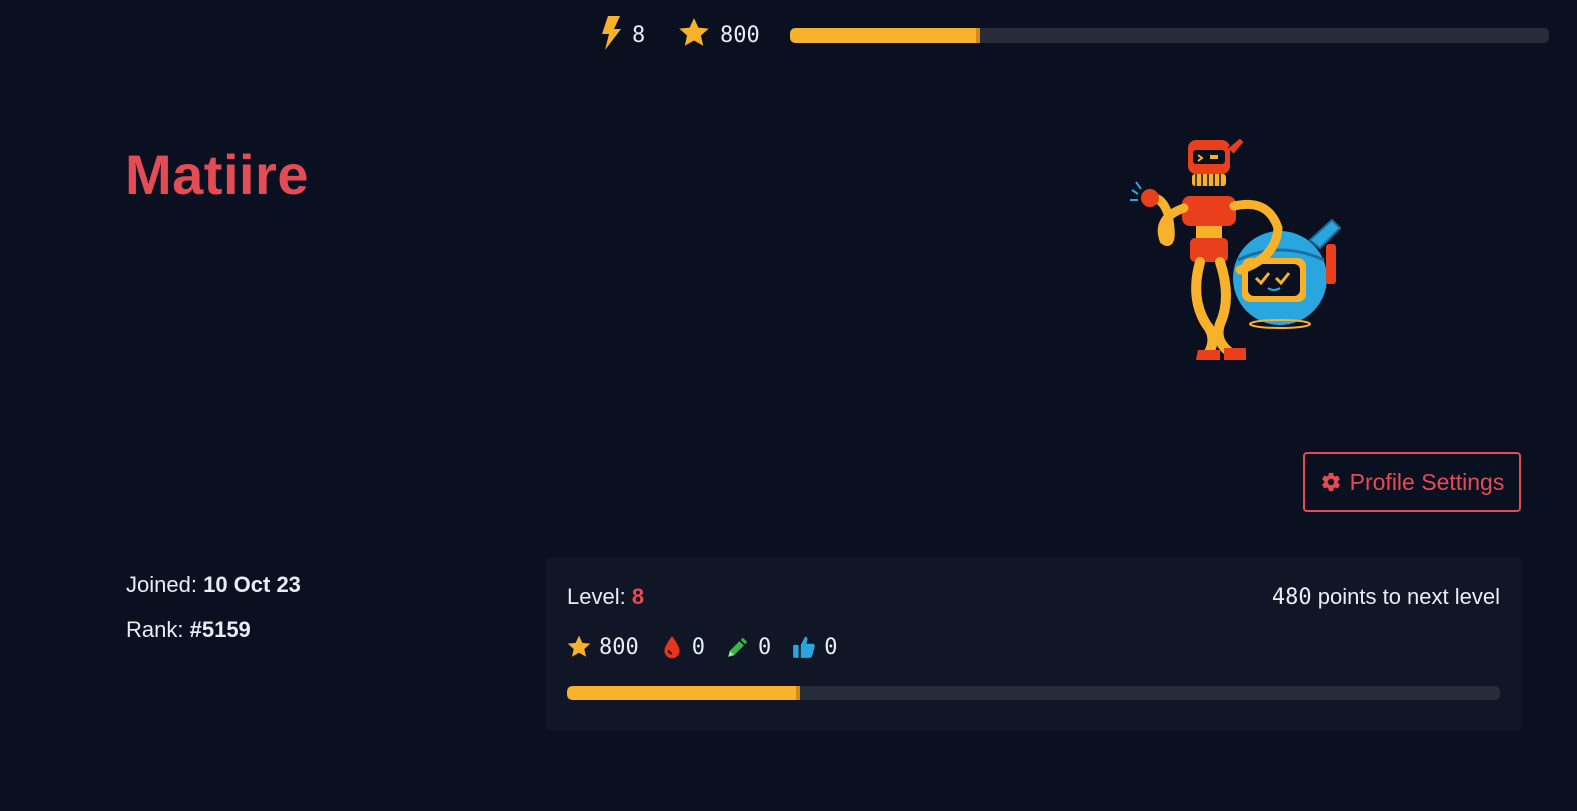 This screenshot has height=811, width=1577. I want to click on top-status-bar: 8 800, so click(1076, 34).